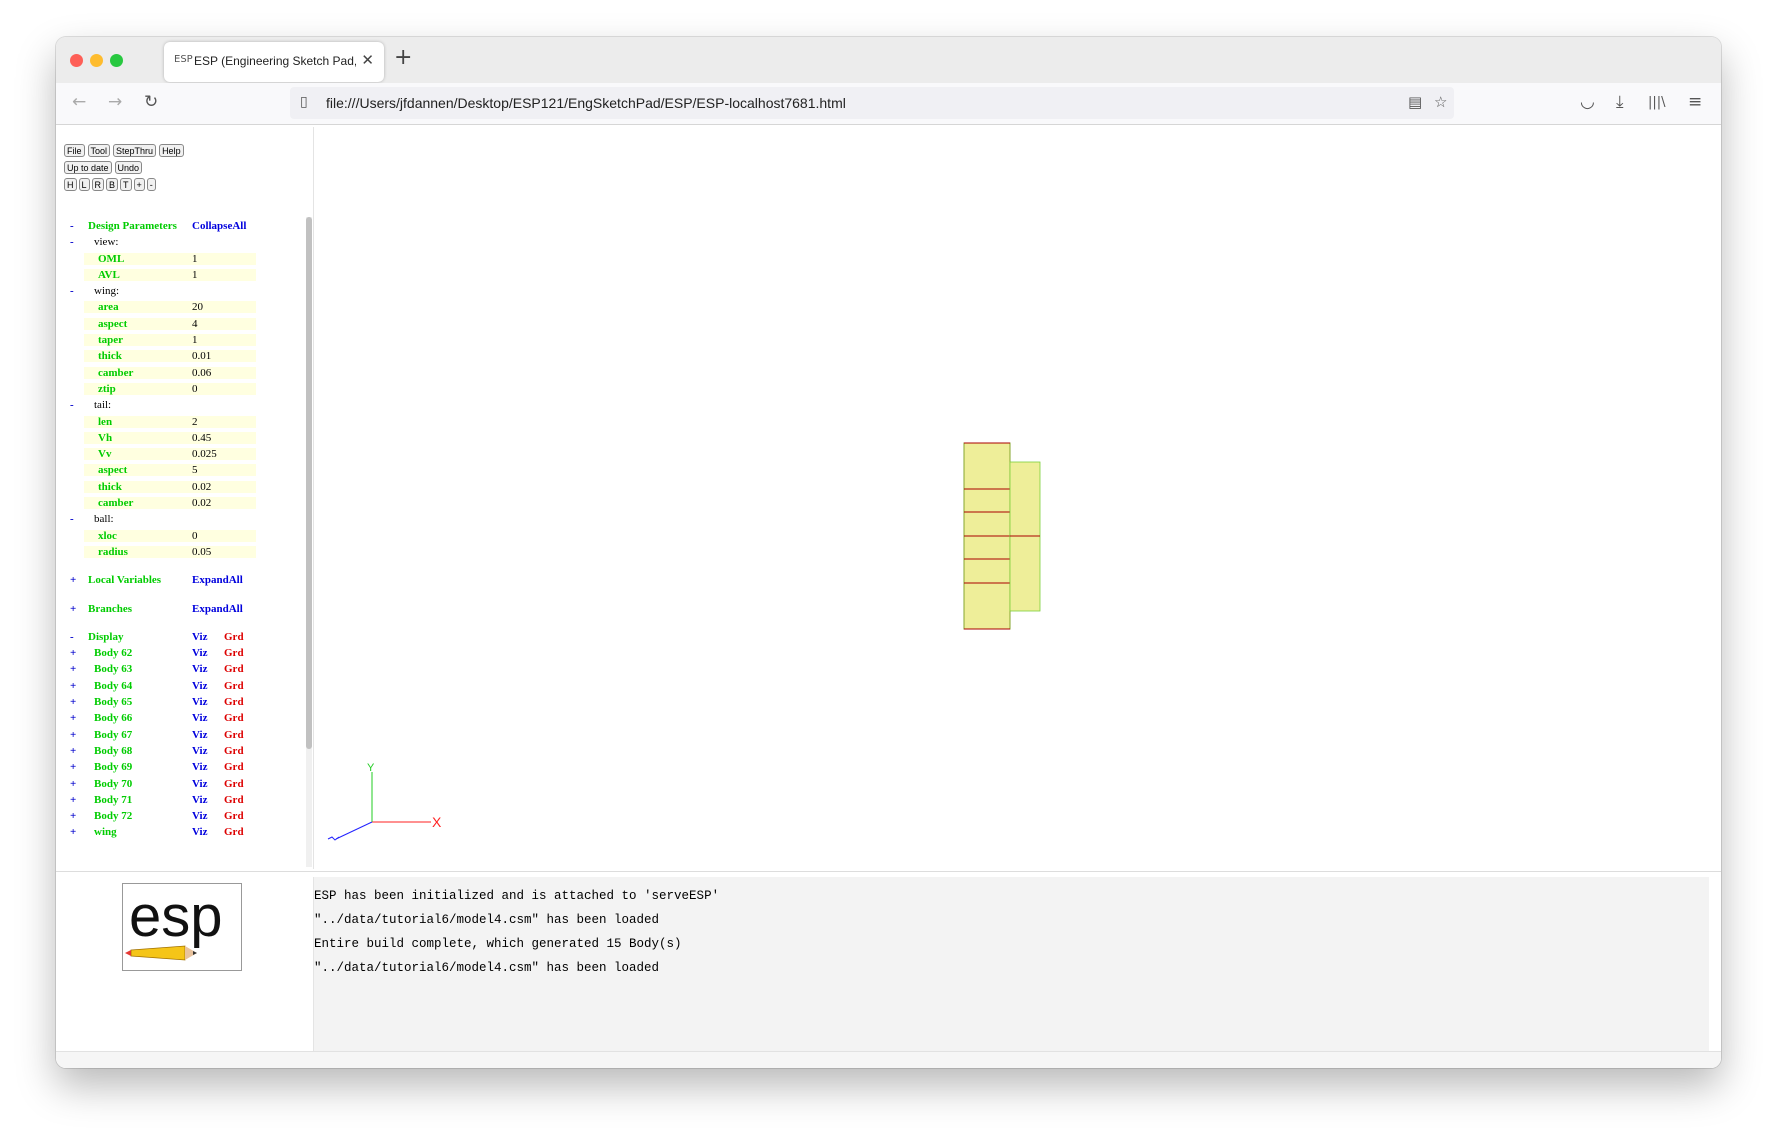  What do you see at coordinates (138, 454) in the screenshot?
I see `param-name: Vv` at bounding box center [138, 454].